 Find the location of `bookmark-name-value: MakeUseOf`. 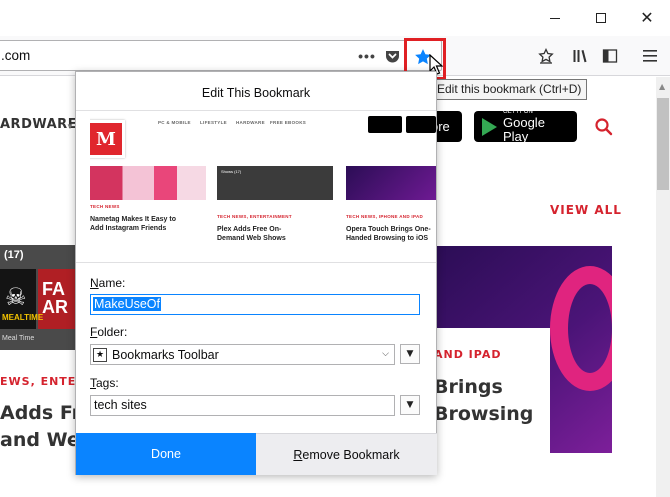

bookmark-name-value: MakeUseOf is located at coordinates (127, 304).